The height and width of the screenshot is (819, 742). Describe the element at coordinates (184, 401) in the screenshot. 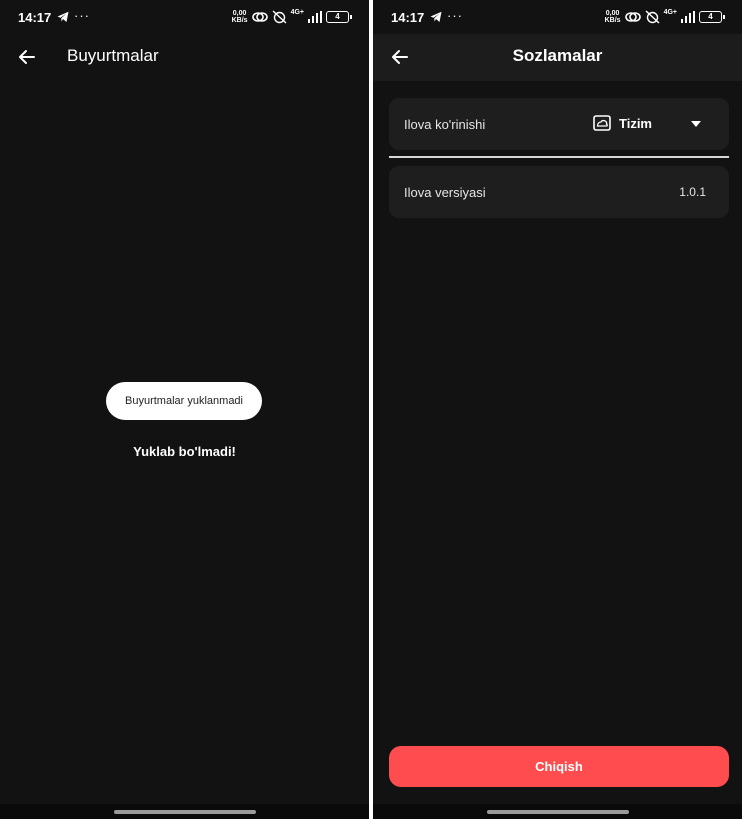

I see `toast-message: Buyurtmalar yuklanmadi` at that location.